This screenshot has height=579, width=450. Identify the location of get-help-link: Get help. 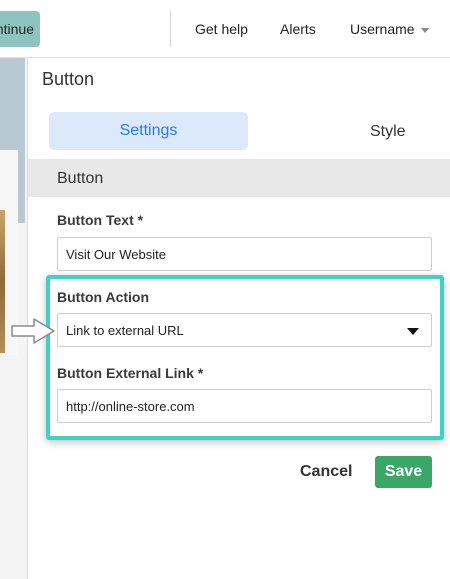
(221, 29).